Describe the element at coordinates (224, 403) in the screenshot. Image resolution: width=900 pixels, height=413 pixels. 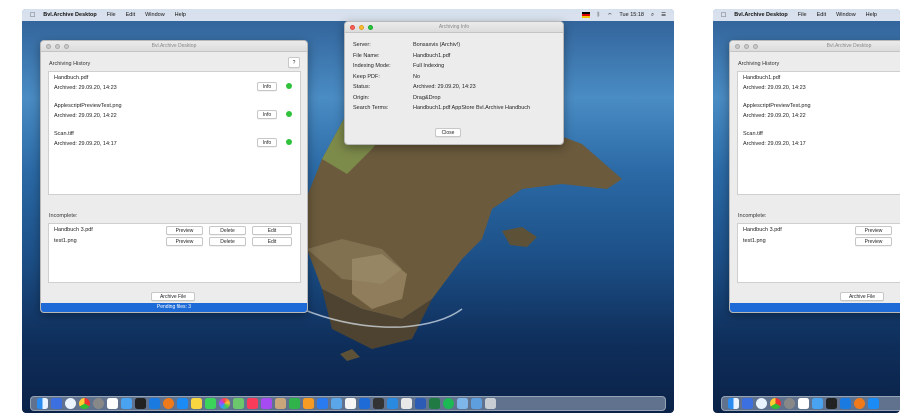
I see `photos-icon` at that location.